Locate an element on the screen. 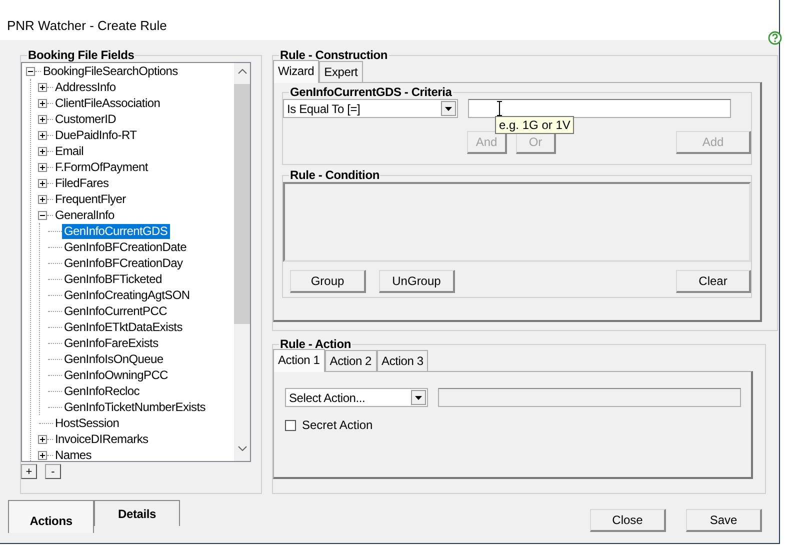  checkbox is located at coordinates (290, 425).